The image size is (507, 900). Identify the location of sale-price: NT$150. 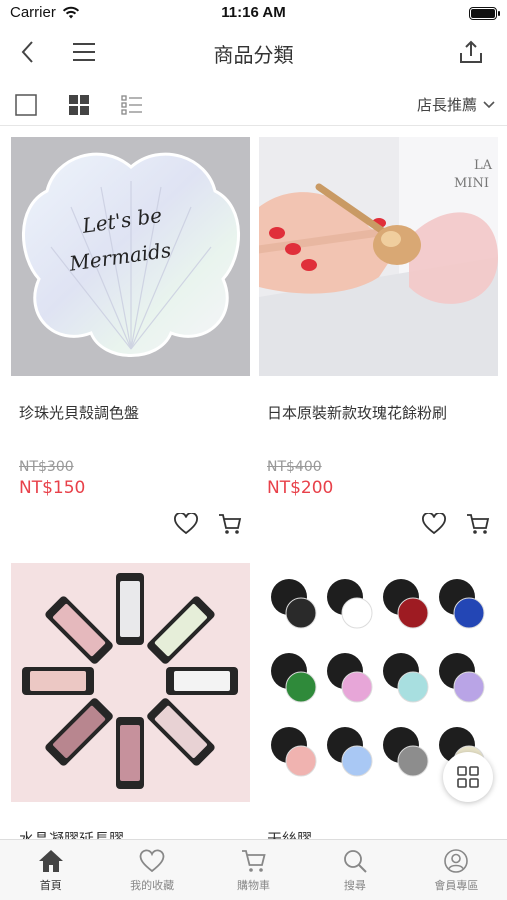
(52, 488).